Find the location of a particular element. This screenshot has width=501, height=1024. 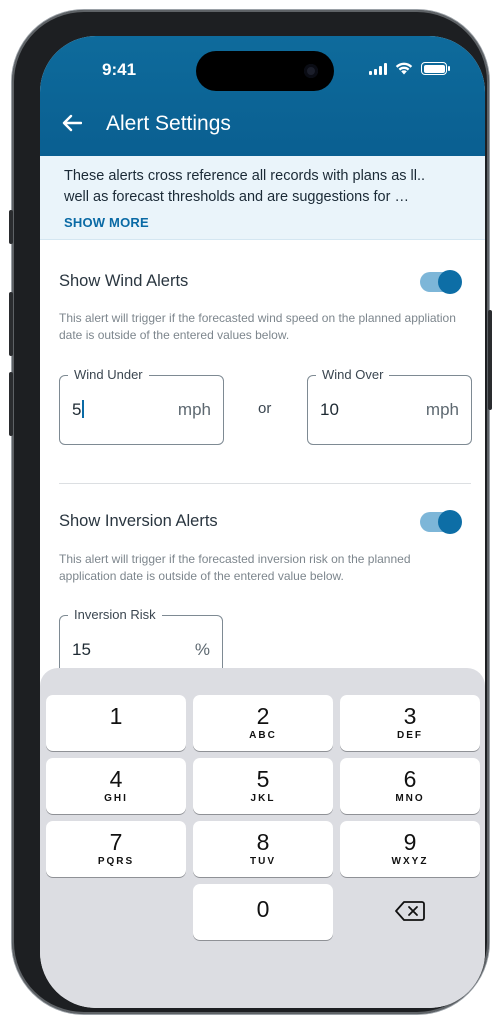

wind-alerts-title: Show Wind Alerts is located at coordinates (124, 281).